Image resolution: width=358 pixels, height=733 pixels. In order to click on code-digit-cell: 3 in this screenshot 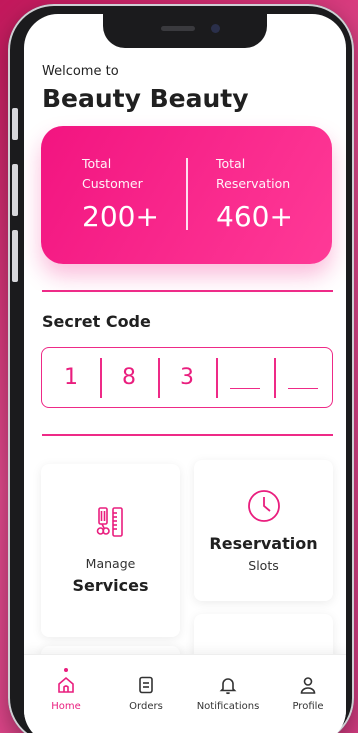, I will do `click(187, 377)`.